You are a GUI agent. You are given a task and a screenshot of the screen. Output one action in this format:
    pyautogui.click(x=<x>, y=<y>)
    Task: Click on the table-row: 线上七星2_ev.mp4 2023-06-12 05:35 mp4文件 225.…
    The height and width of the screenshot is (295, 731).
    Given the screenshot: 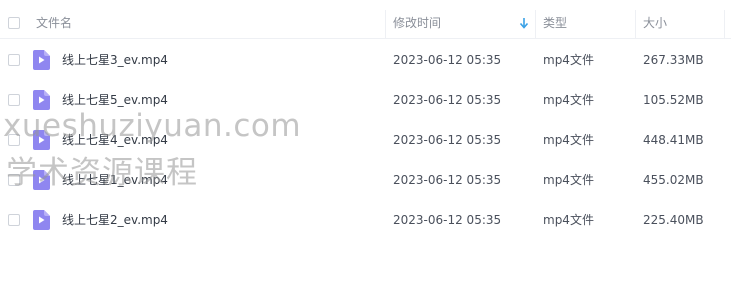 What is the action you would take?
    pyautogui.click(x=365, y=220)
    